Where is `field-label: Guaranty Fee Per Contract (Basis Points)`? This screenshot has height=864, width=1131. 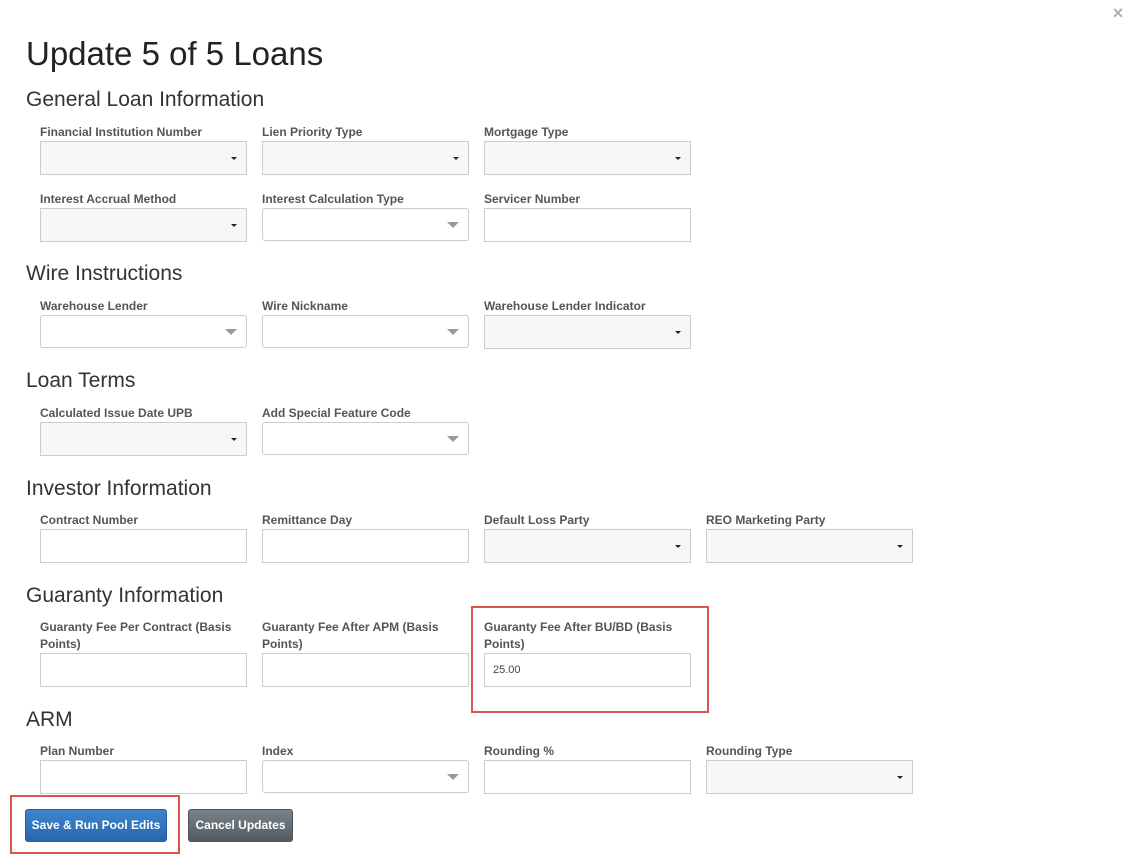
field-label: Guaranty Fee Per Contract (Basis Points) is located at coordinates (136, 635).